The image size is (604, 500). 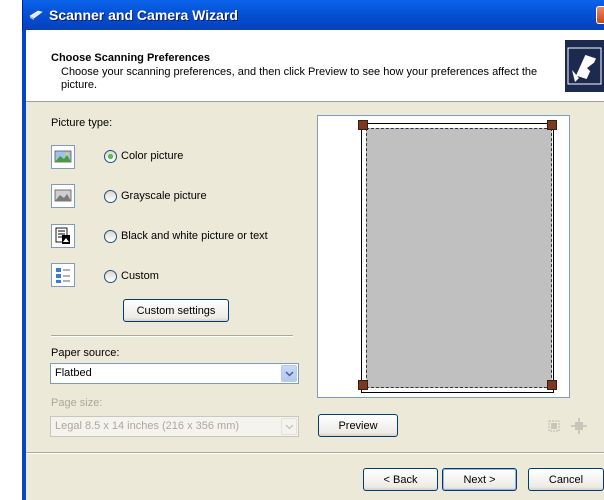 What do you see at coordinates (130, 58) in the screenshot?
I see `page-title: Choose Scanning Preferences` at bounding box center [130, 58].